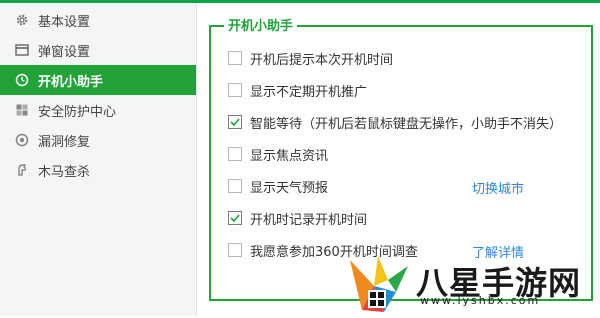  What do you see at coordinates (22, 20) in the screenshot?
I see `gear-icon` at bounding box center [22, 20].